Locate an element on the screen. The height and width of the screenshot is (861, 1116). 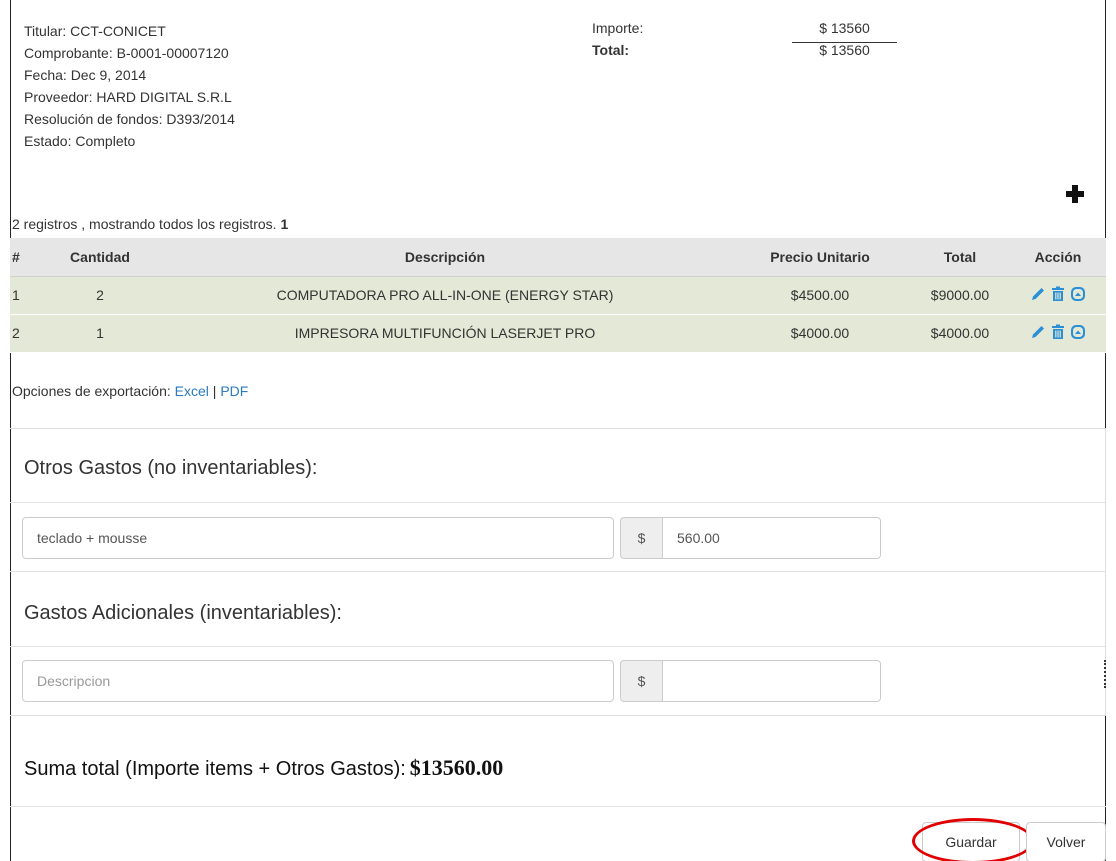
cell-index: 1 is located at coordinates (25, 295).